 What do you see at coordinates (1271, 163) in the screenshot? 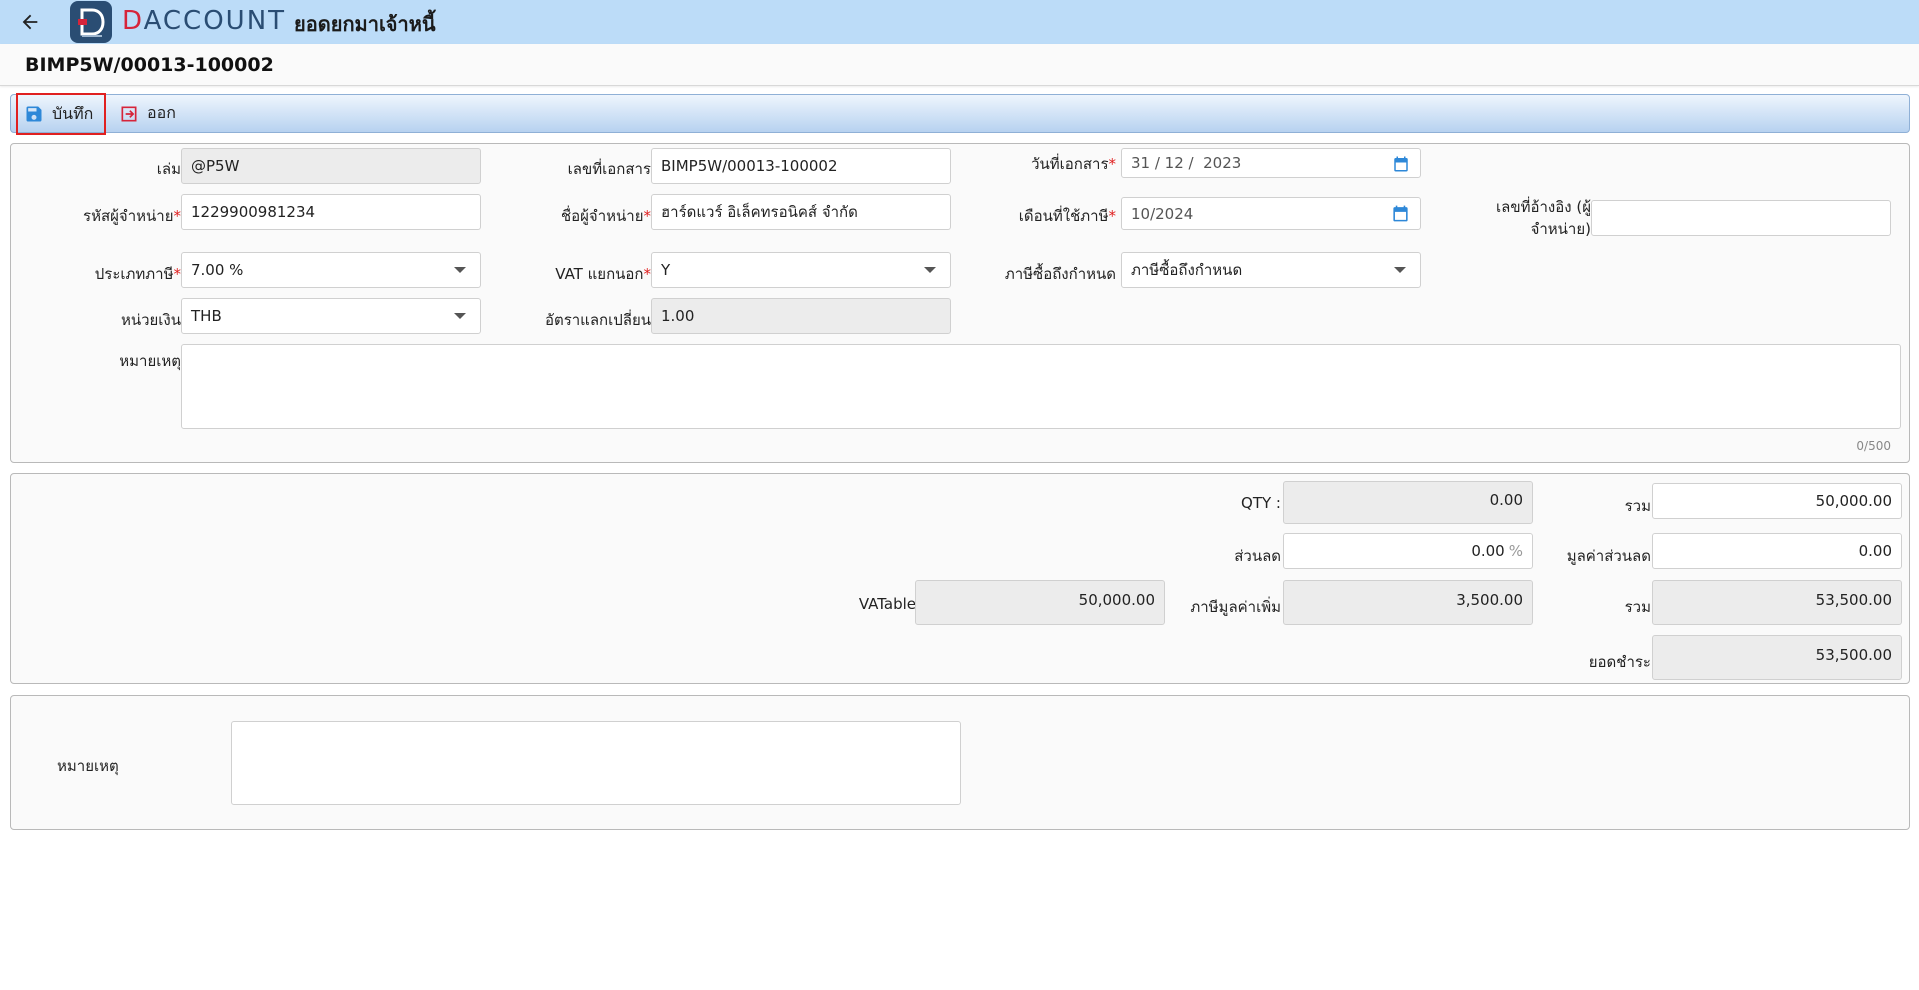
I see `doc-date-field: 31 / 12 / 2023` at bounding box center [1271, 163].